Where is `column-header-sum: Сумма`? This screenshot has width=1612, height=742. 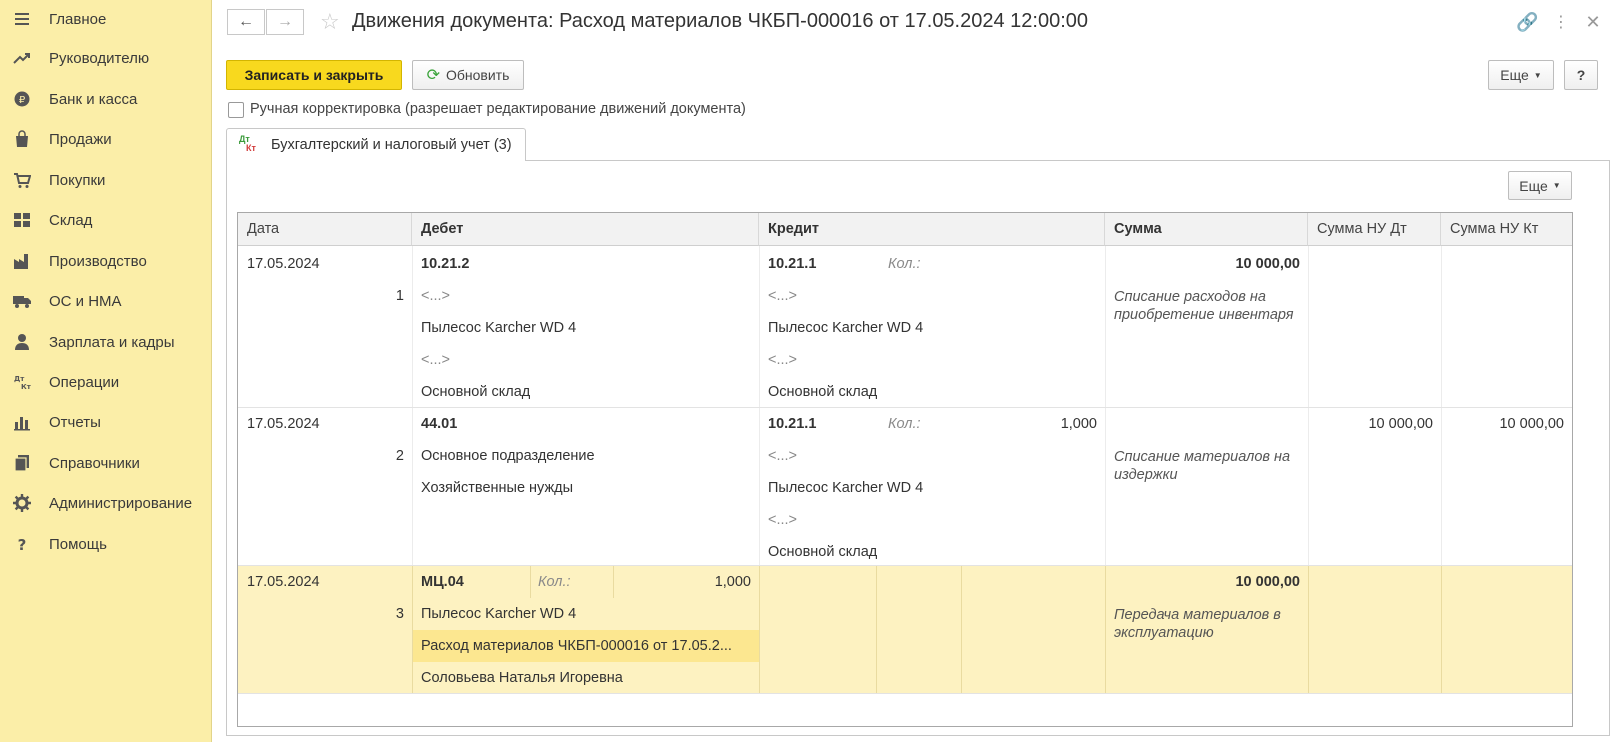
column-header-sum: Сумма is located at coordinates (1206, 229).